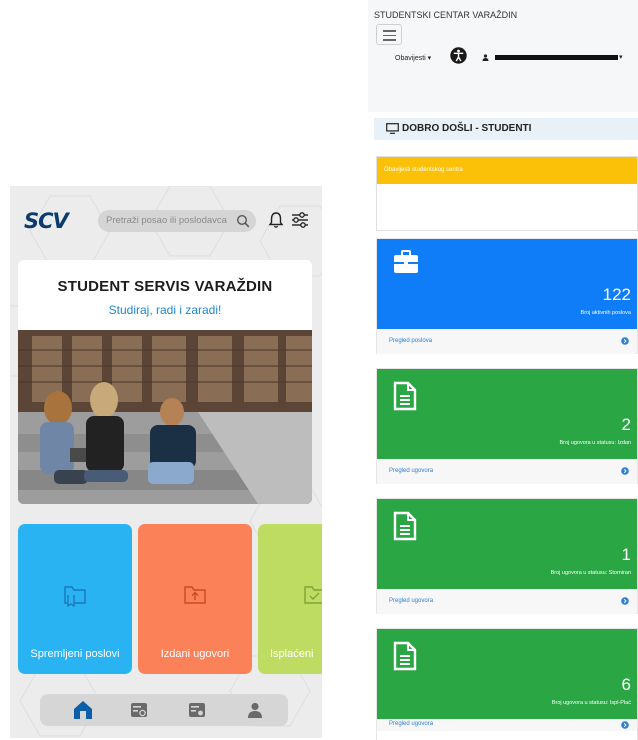 This screenshot has width=638, height=740. What do you see at coordinates (467, 128) in the screenshot?
I see `welcome-heading: DOBRO DOŠLI - STUDENTI` at bounding box center [467, 128].